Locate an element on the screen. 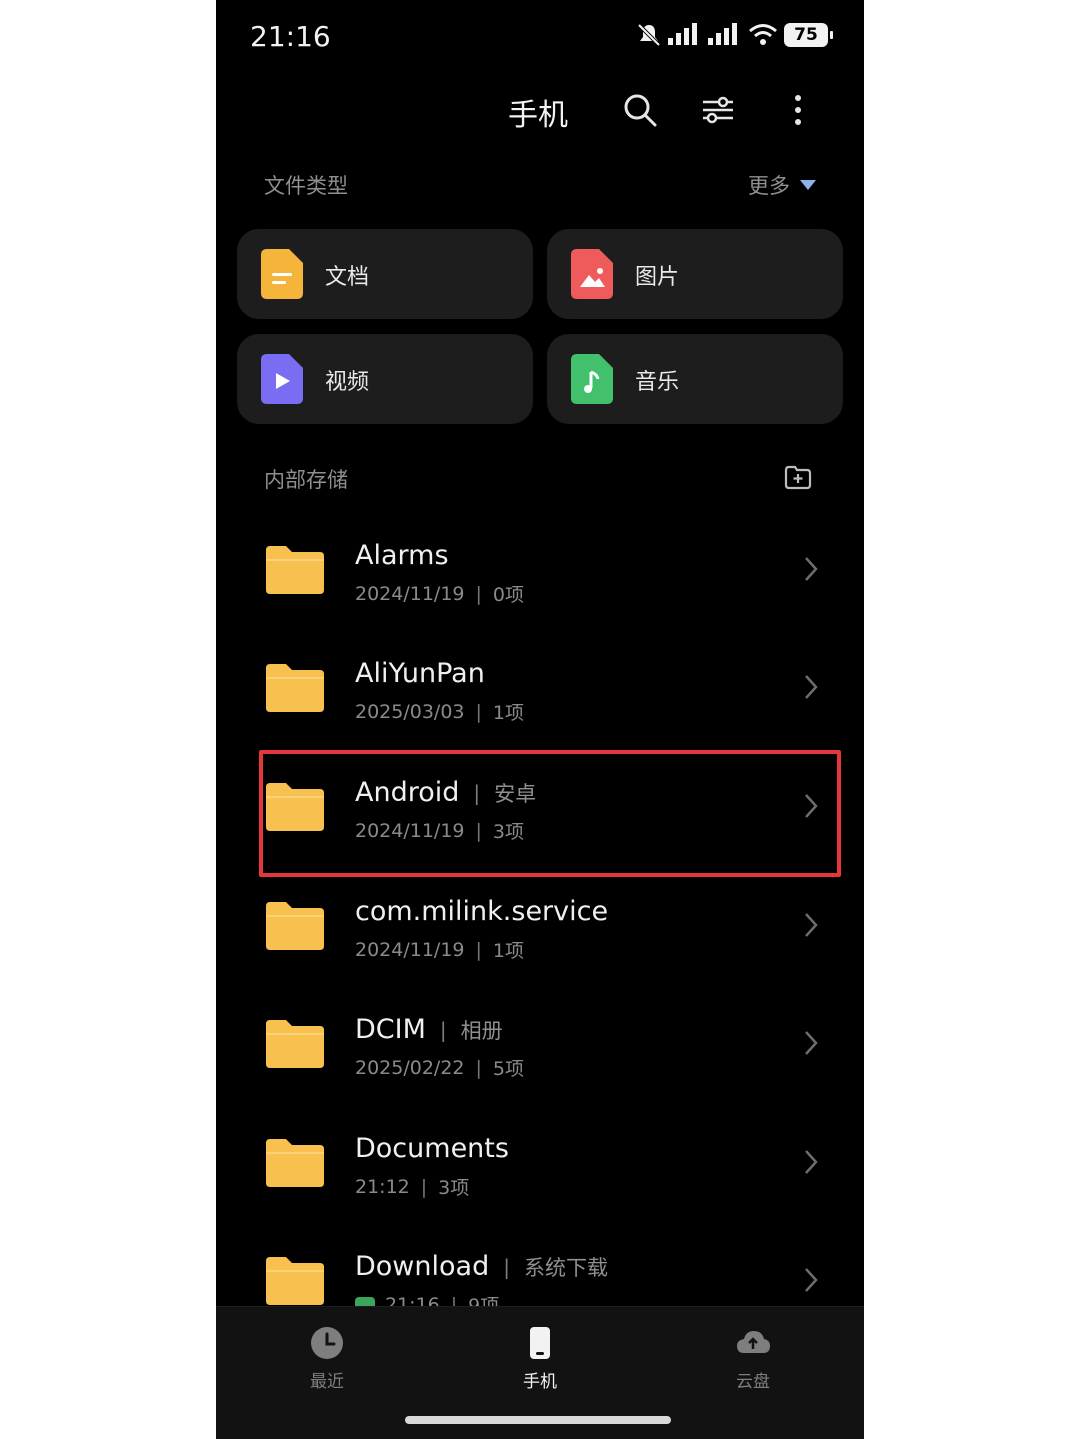  folder-row-alarms: Alarms 2024/11/19 | 0项 is located at coordinates (540, 569).